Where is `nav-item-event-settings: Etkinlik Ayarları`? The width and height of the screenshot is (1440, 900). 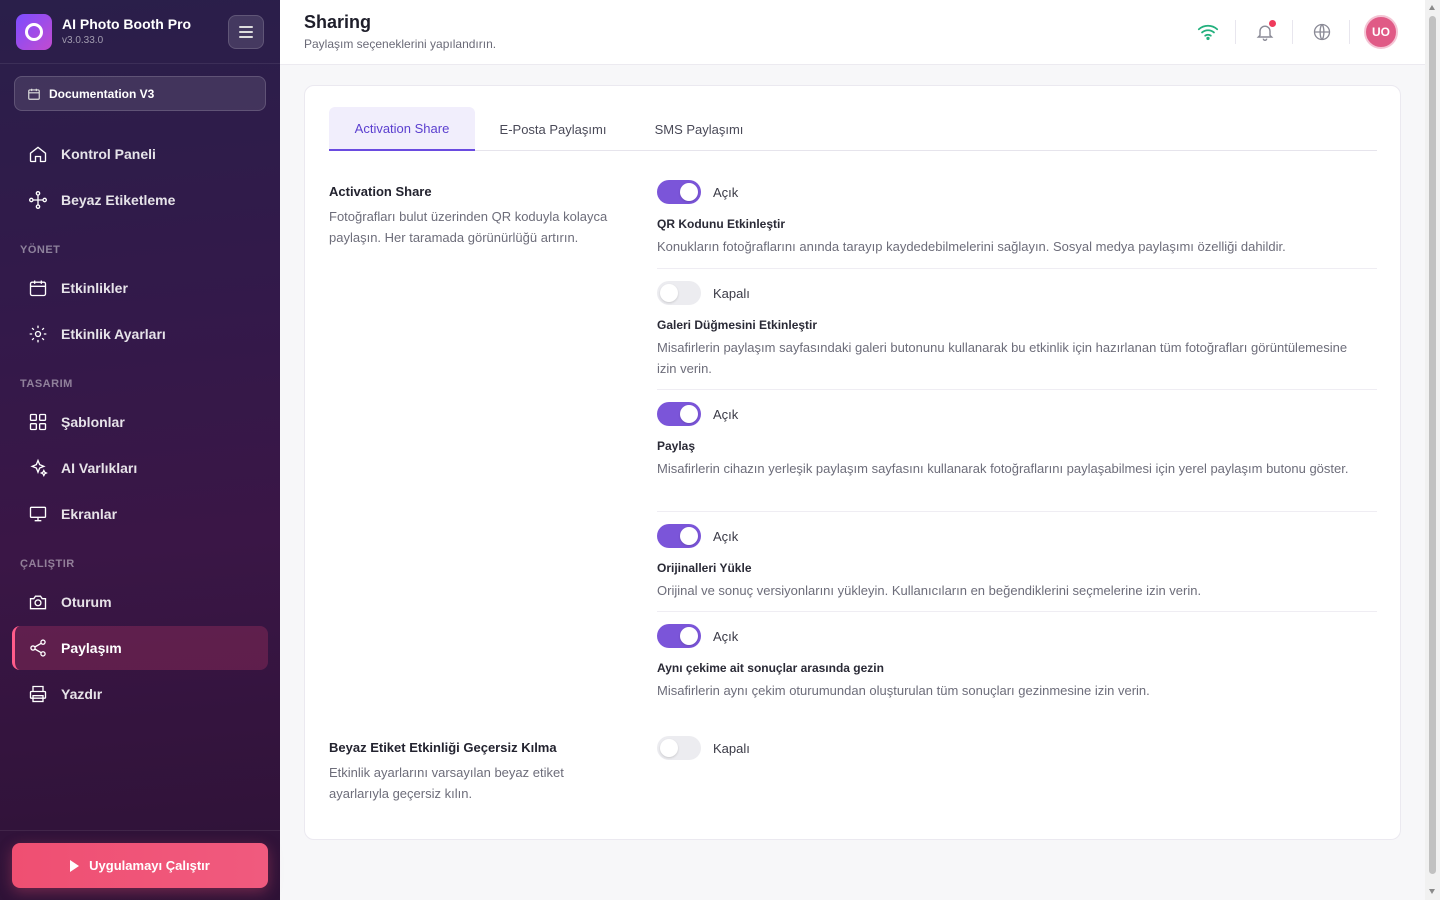 nav-item-event-settings: Etkinlik Ayarları is located at coordinates (140, 334).